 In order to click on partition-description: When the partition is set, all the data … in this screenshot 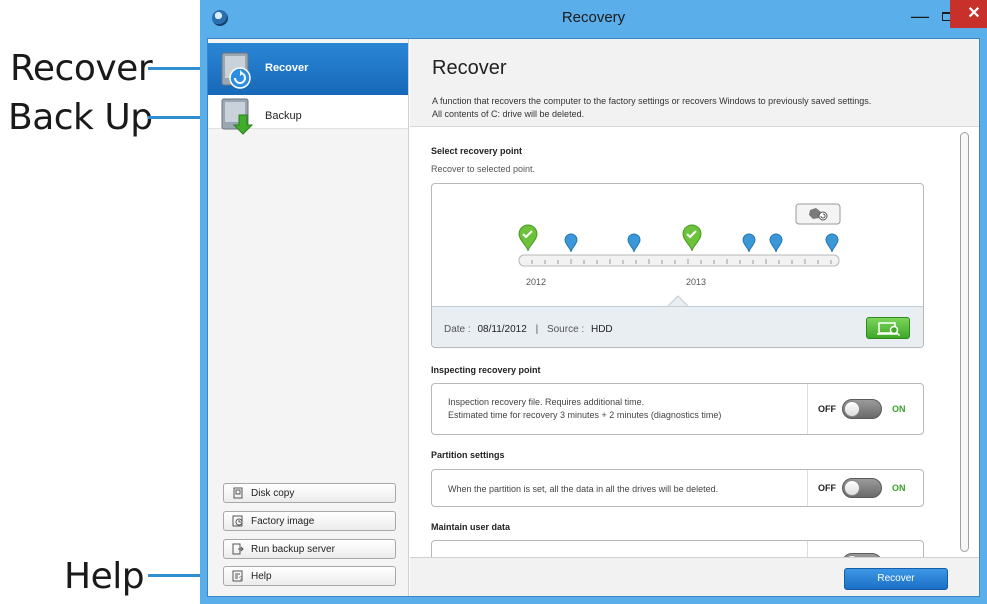, I will do `click(583, 489)`.